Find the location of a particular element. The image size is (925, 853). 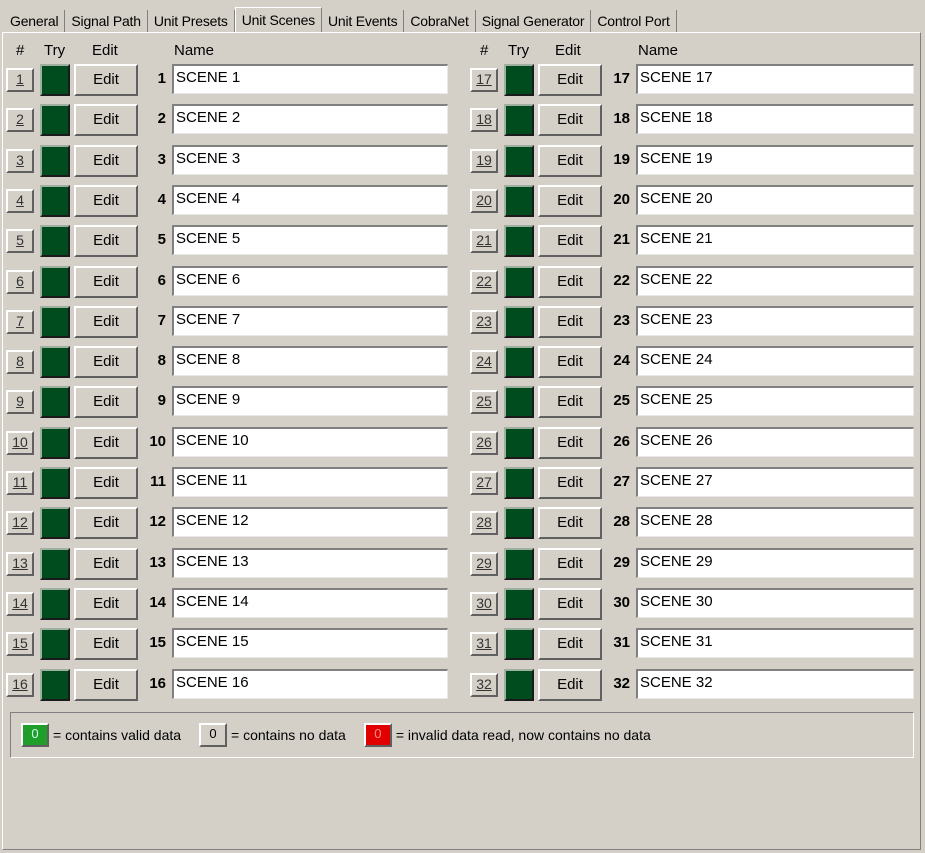

tab-unit-scenes: Unit Scenes is located at coordinates (278, 20).